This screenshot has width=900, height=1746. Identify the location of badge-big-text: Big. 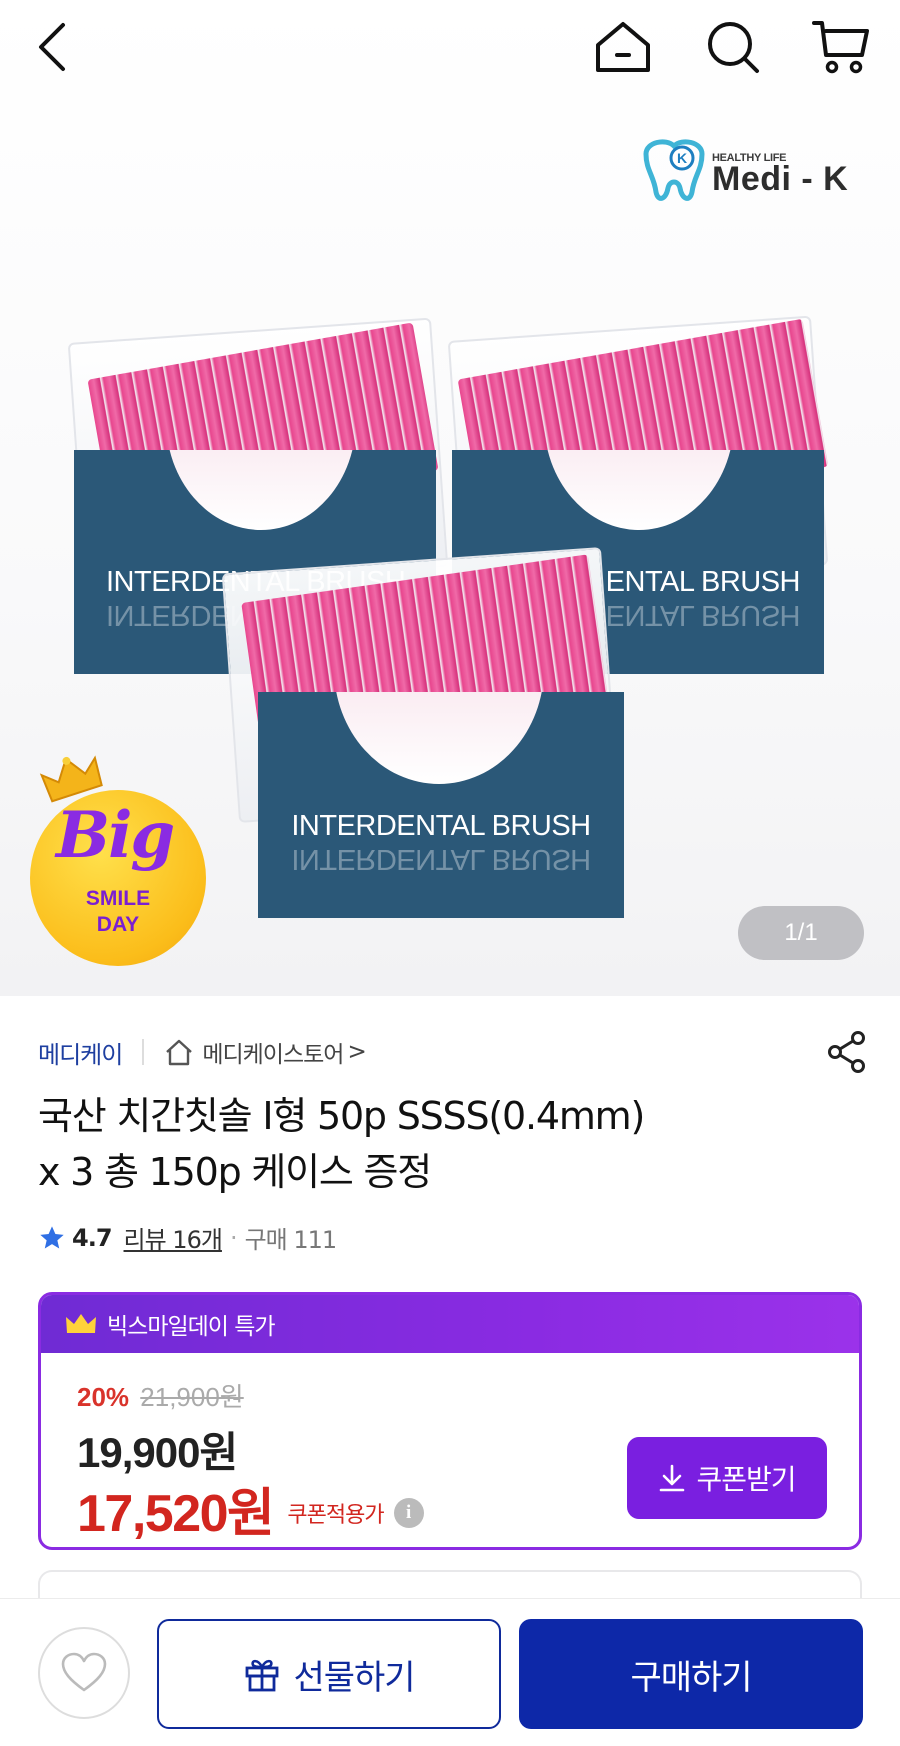
(115, 835).